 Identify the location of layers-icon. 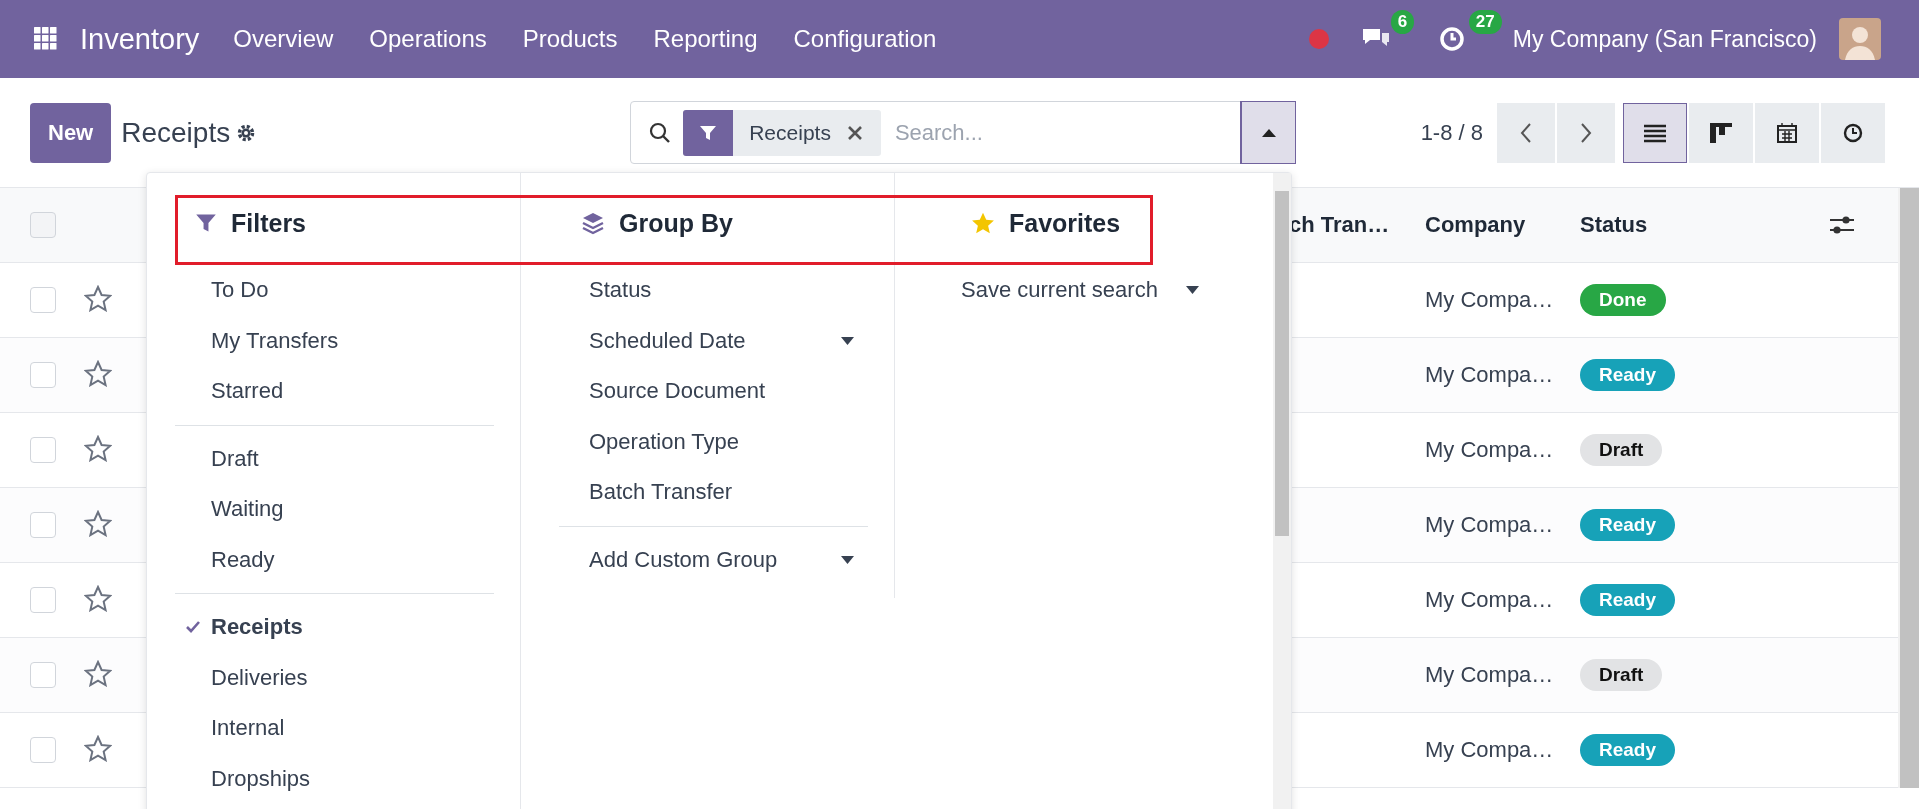
(593, 223).